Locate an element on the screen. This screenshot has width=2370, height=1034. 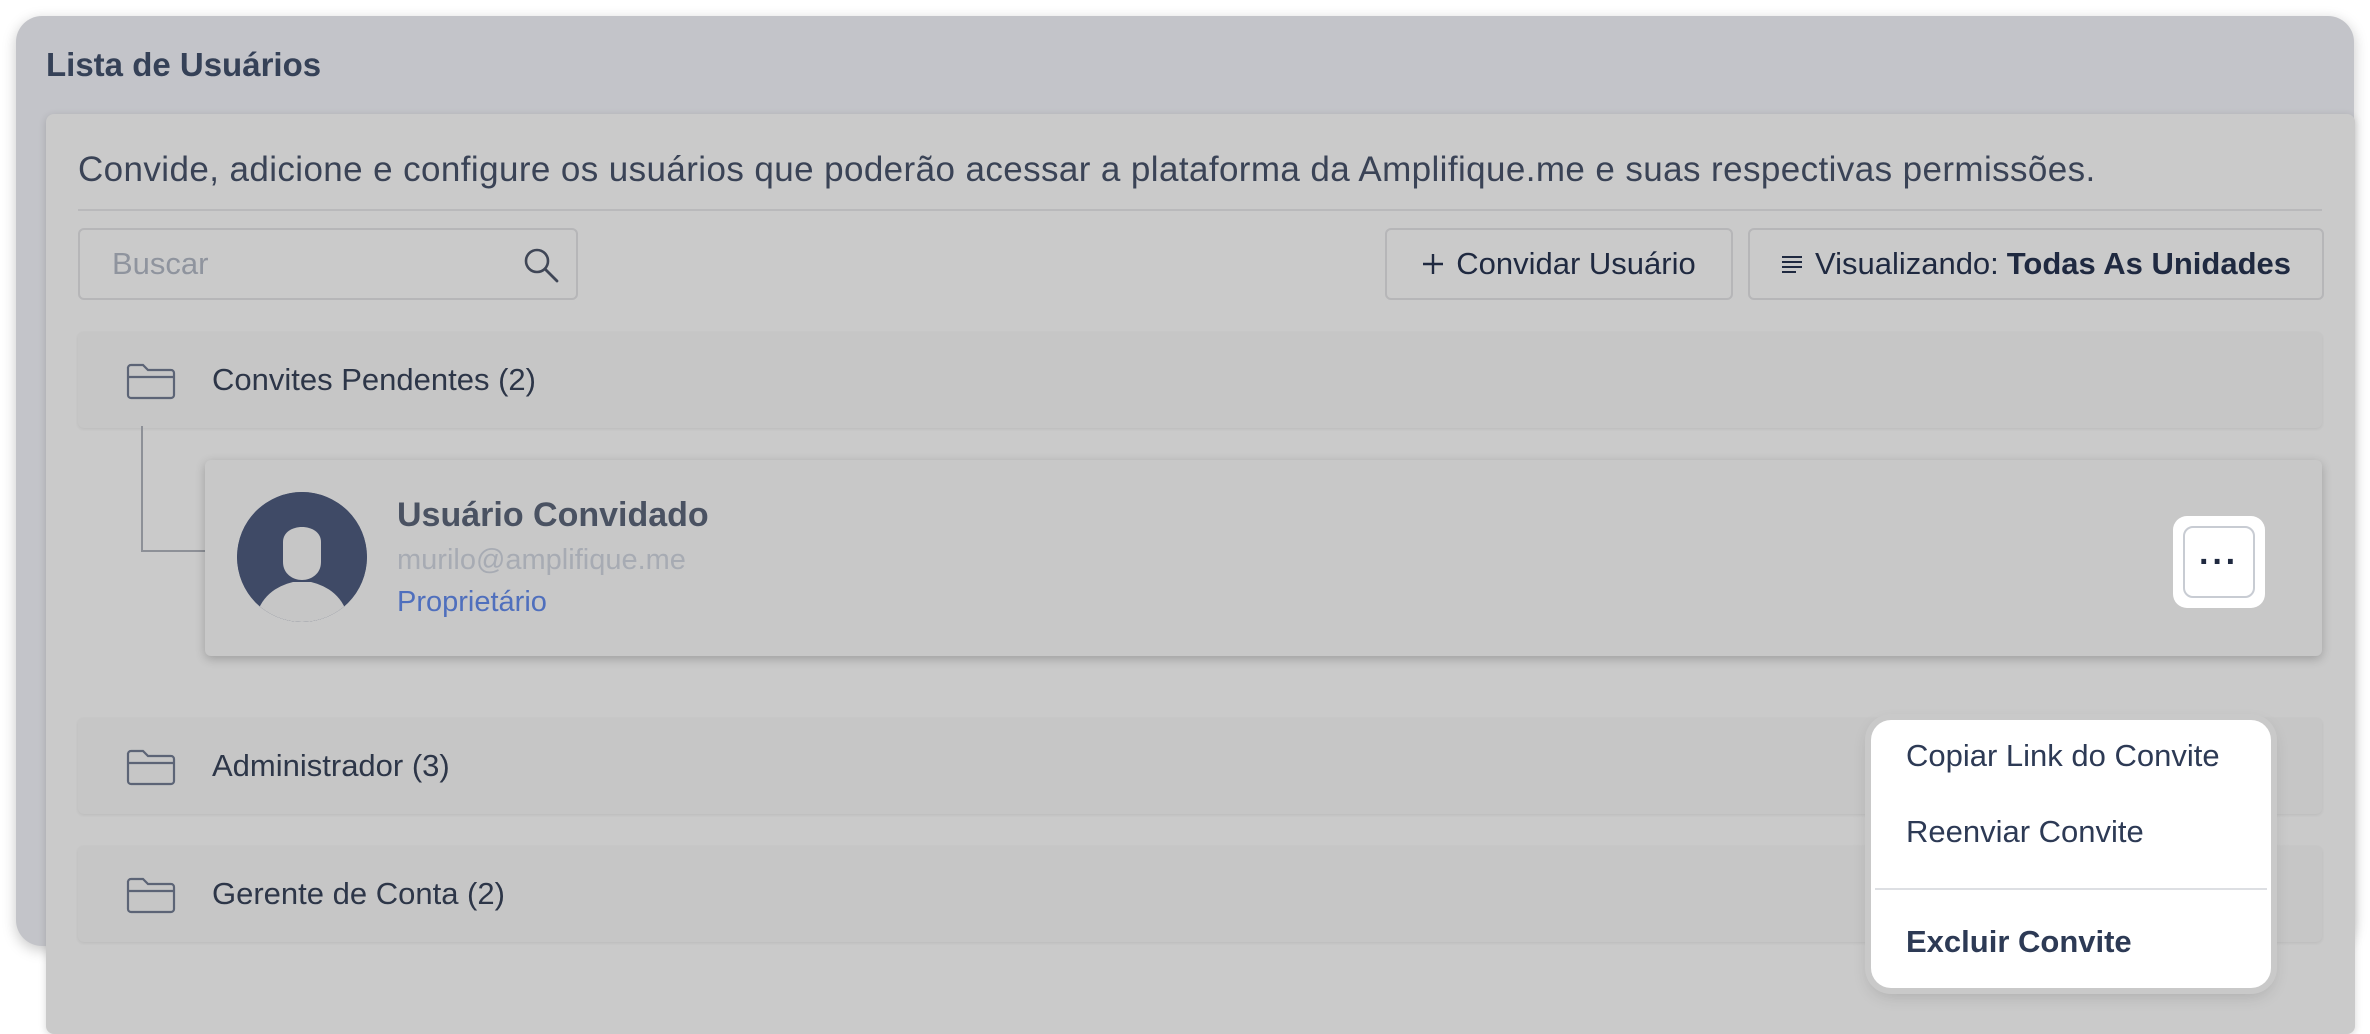
user-email: murilo@amplifique.me is located at coordinates (541, 560).